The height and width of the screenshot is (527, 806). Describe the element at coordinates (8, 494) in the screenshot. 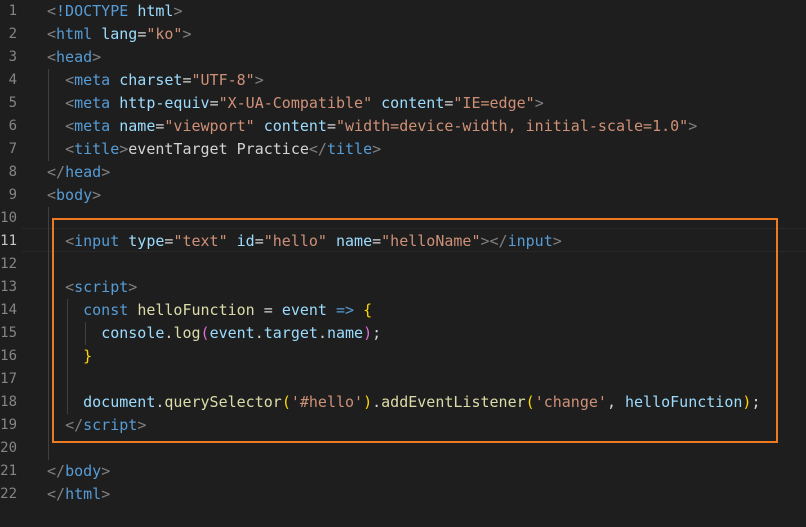

I see `line-number: 22` at that location.